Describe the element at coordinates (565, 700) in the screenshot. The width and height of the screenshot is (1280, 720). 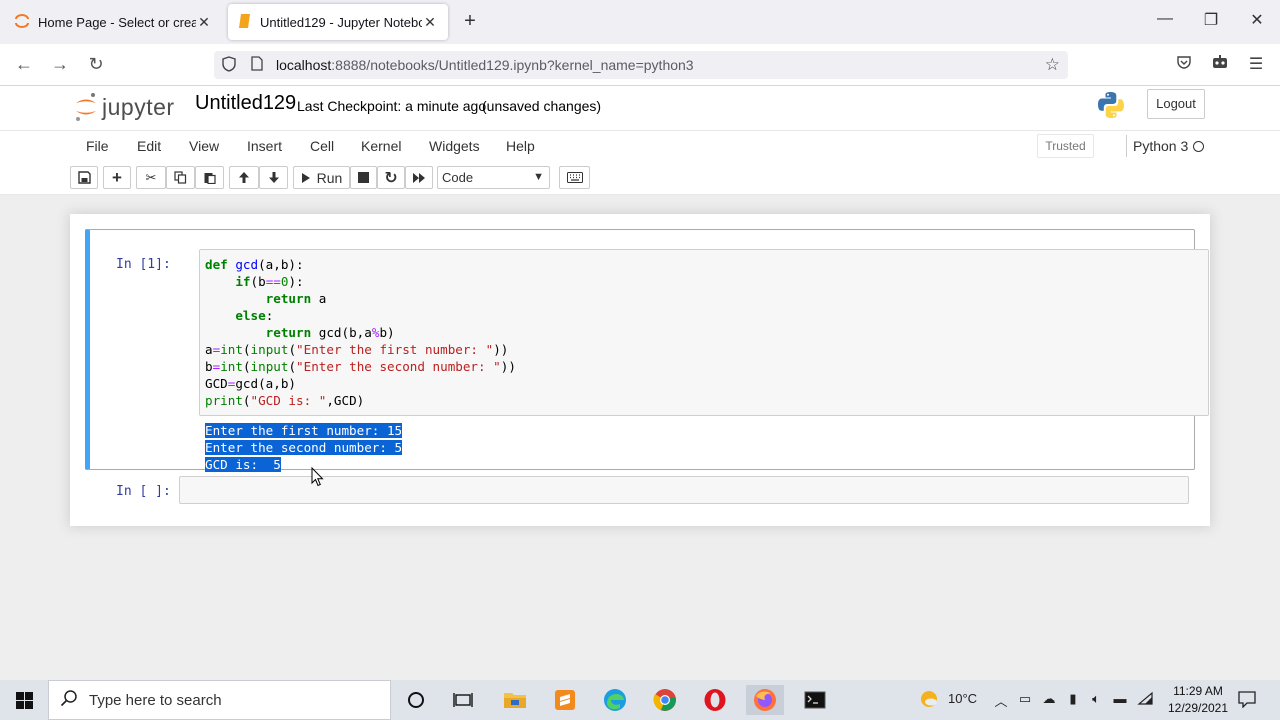
I see `sublime-text-icon` at that location.